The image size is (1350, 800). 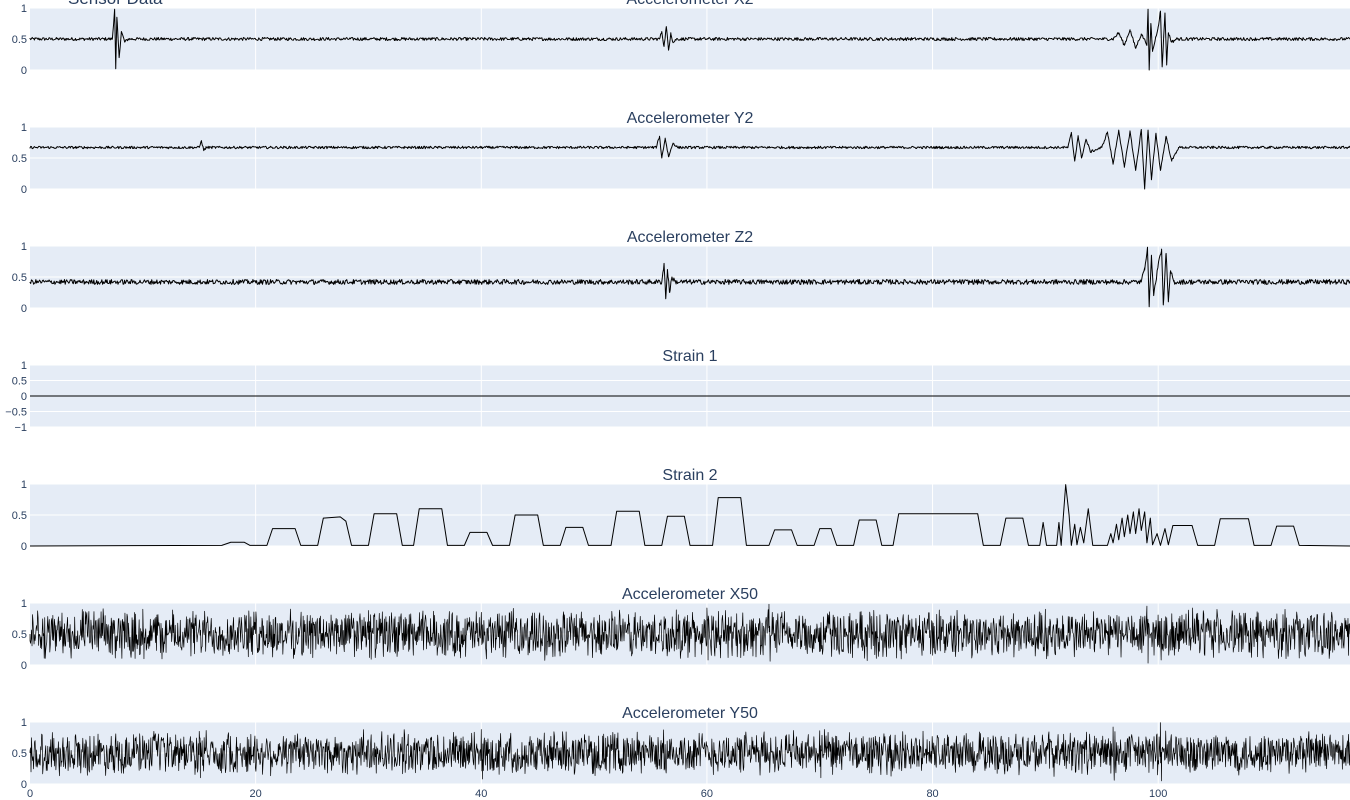 What do you see at coordinates (677, 391) in the screenshot?
I see `subplot-4: 1 0.5 0 −0.5 −1 Strain 1` at bounding box center [677, 391].